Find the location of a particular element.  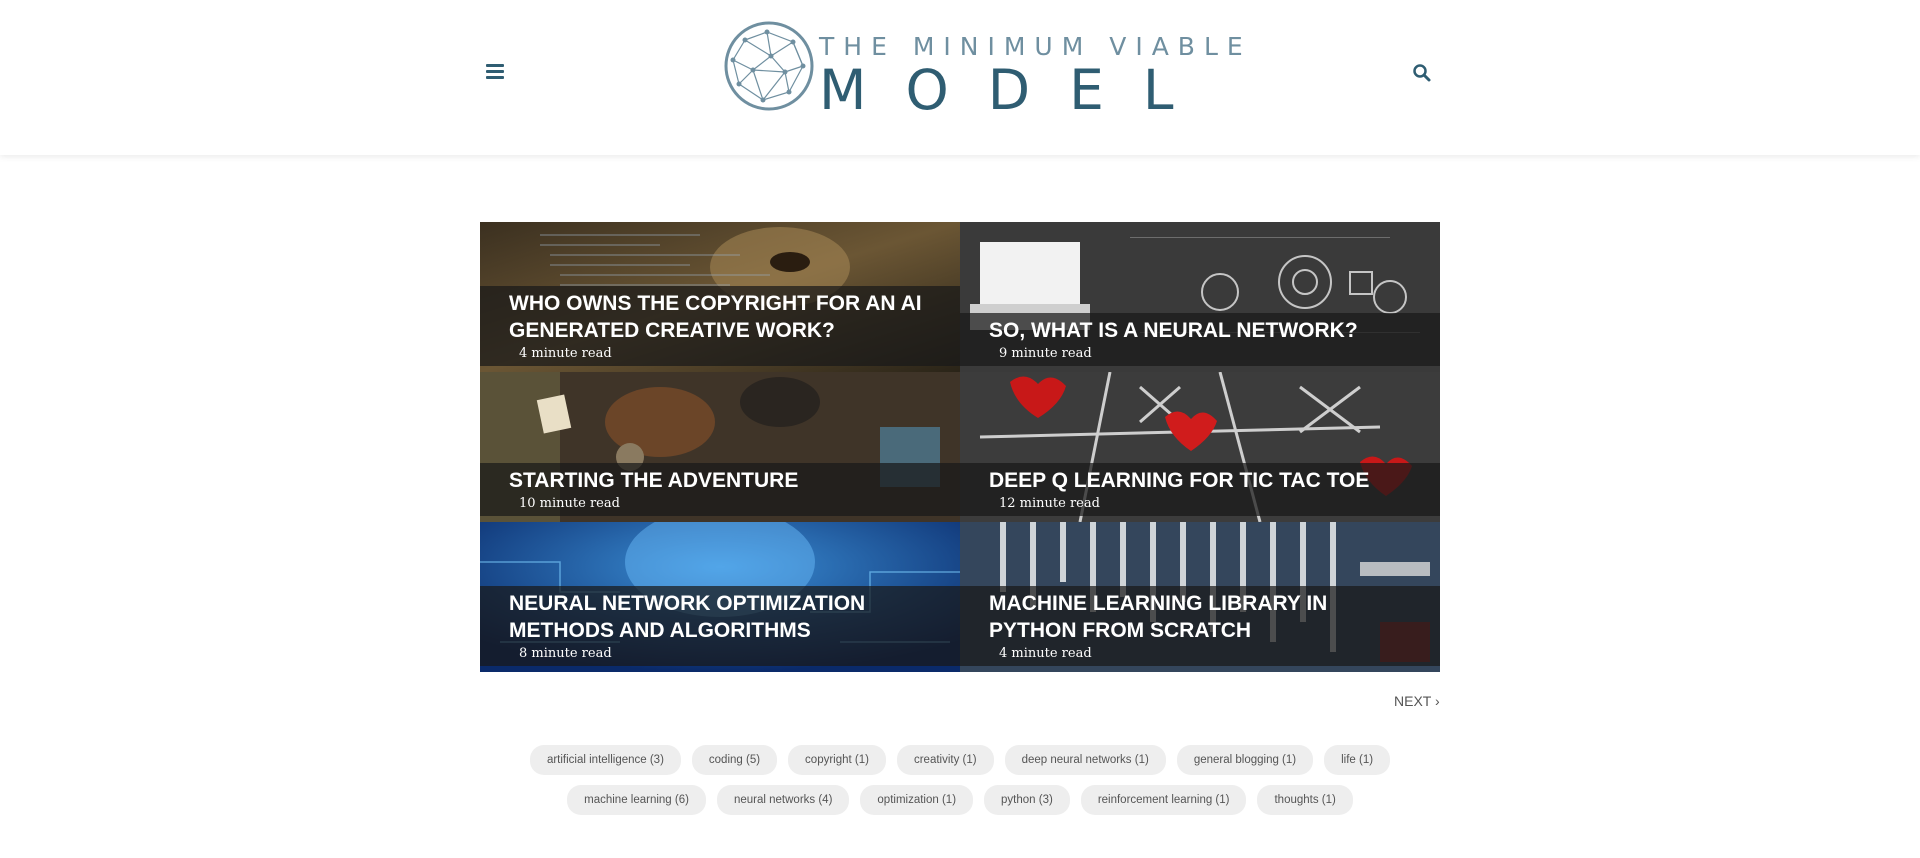

post-title: DEEP Q LEARNING FOR TIC TAC TOE is located at coordinates (1204, 480).